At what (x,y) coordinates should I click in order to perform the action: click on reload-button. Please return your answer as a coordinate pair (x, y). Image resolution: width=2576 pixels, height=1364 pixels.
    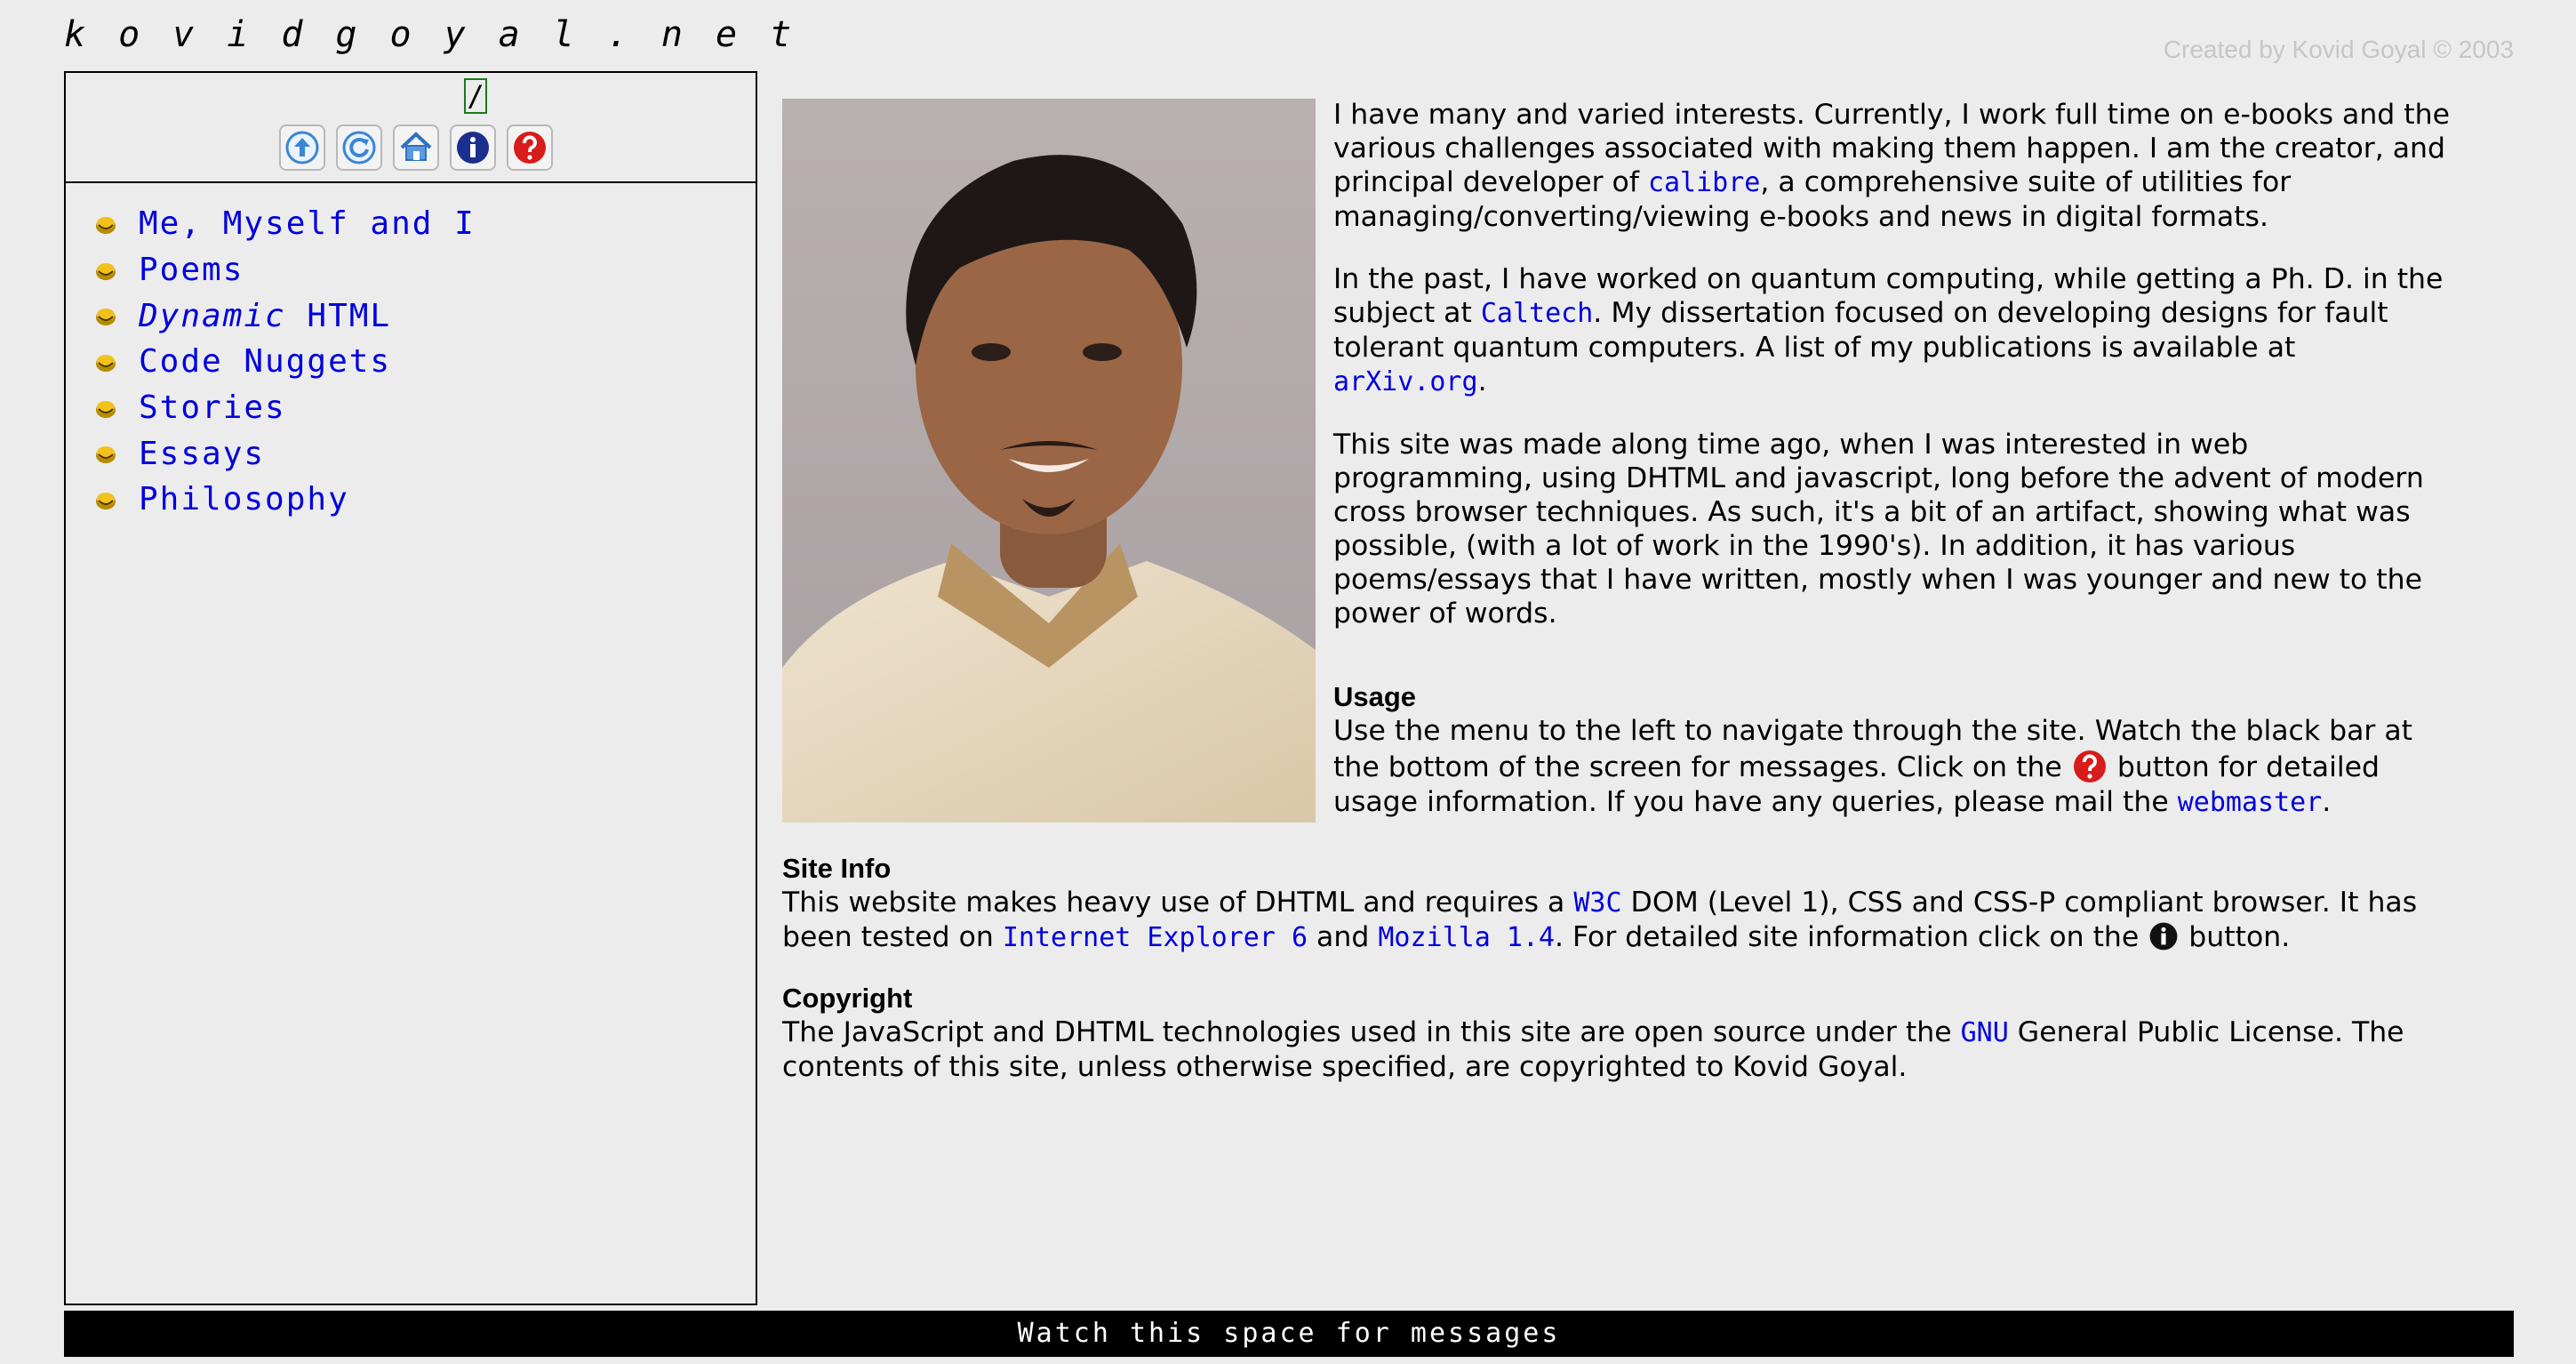
    Looking at the image, I should click on (359, 147).